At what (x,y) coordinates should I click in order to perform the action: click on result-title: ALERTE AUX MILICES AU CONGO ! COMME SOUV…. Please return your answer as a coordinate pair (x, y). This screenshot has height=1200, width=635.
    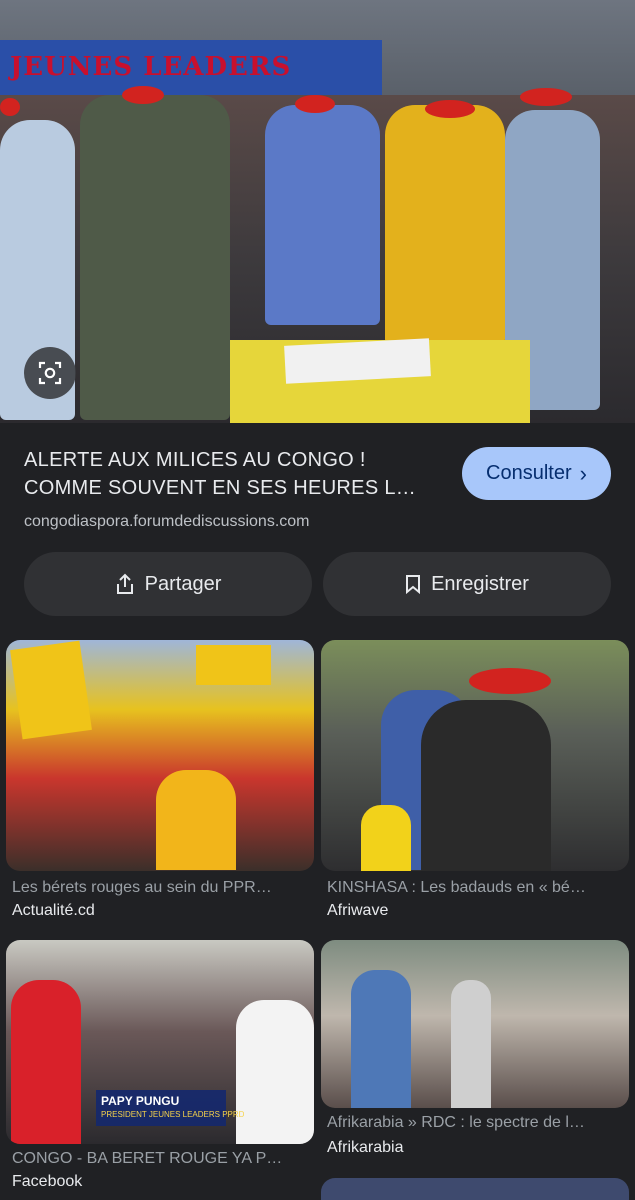
    Looking at the image, I should click on (234, 474).